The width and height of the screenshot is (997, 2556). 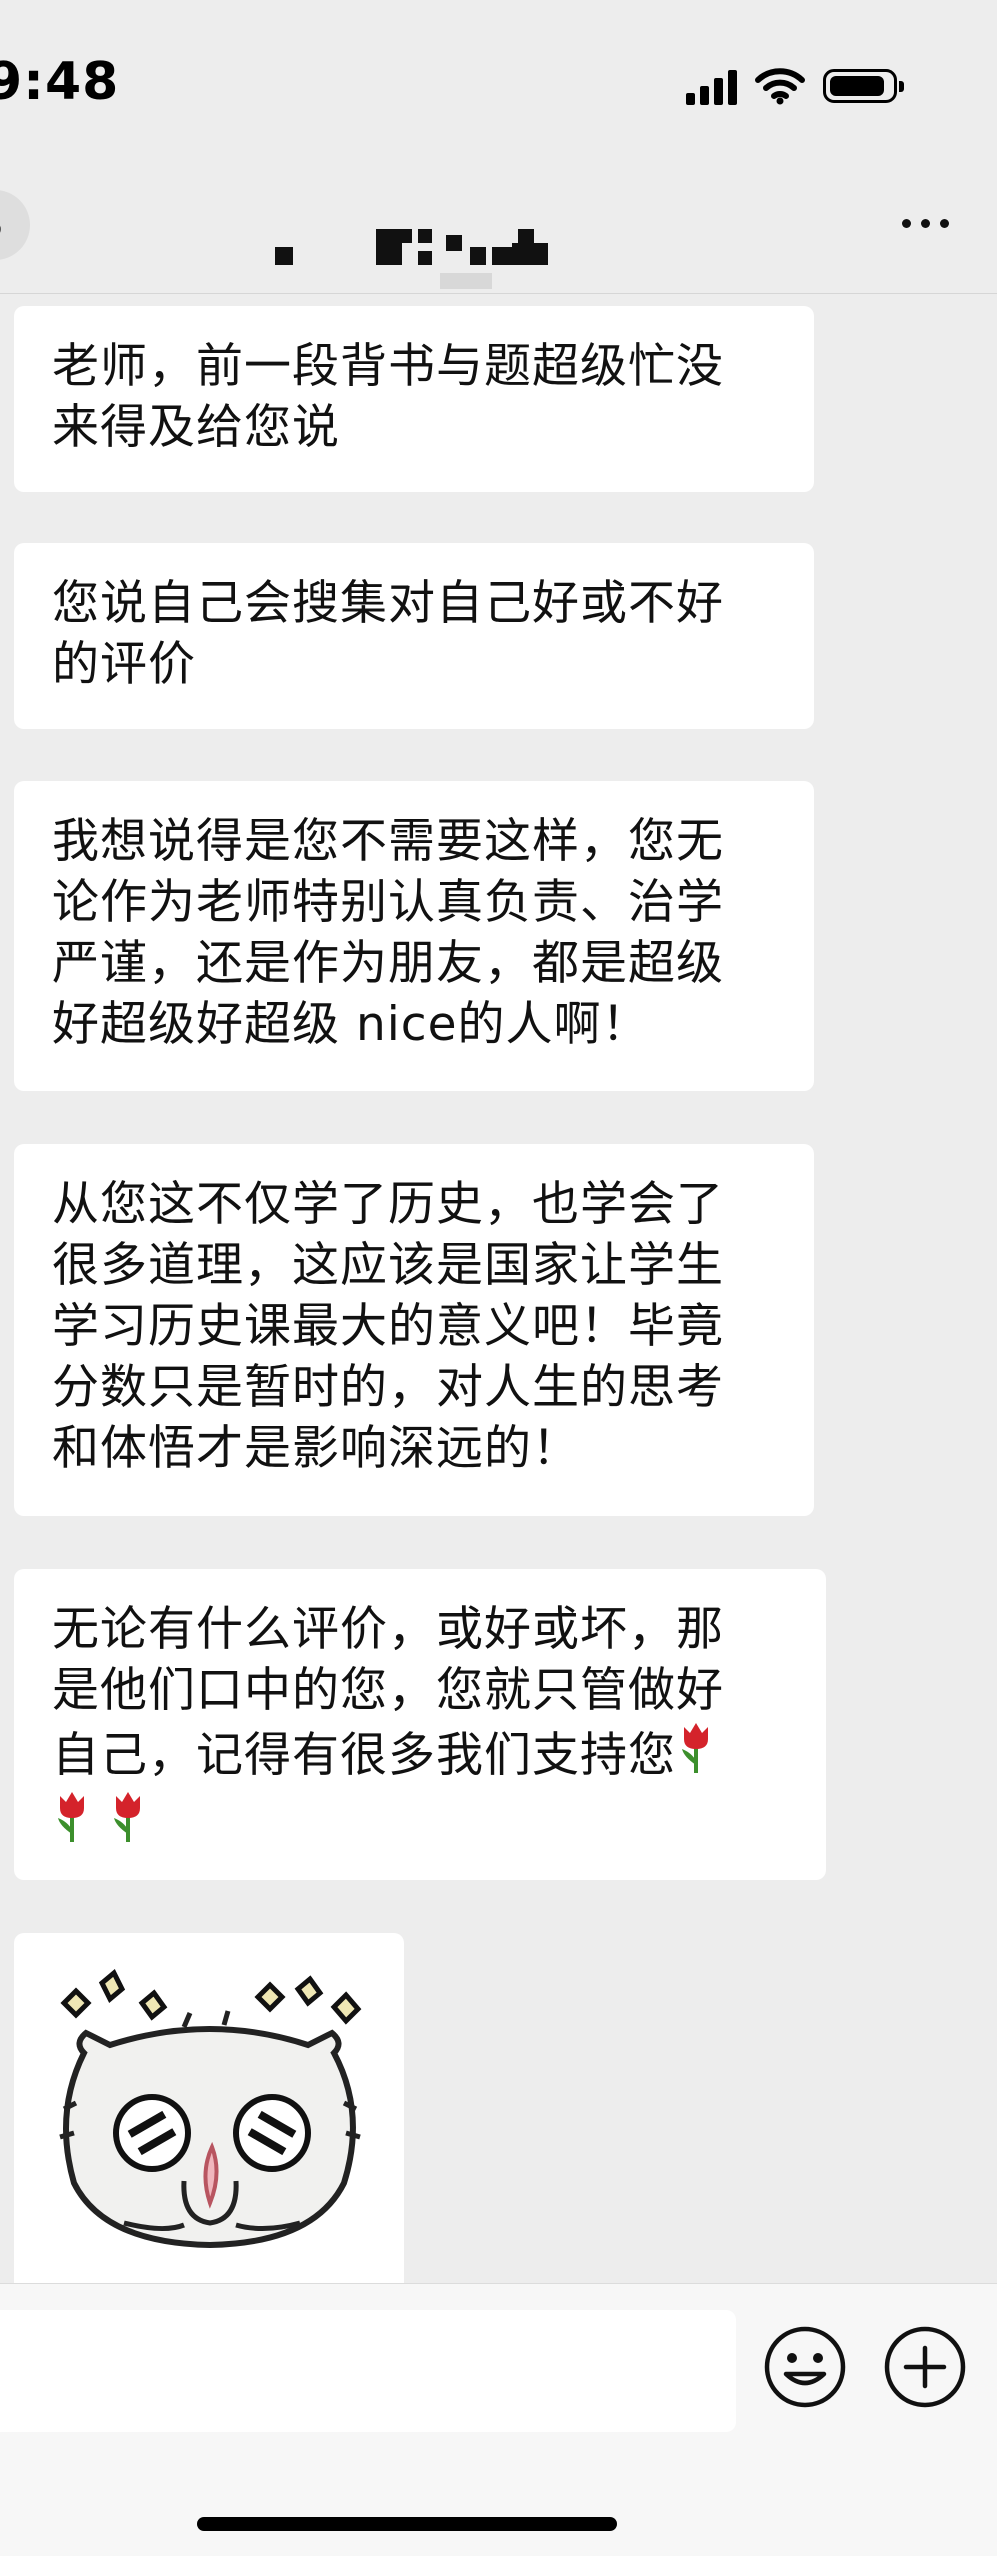 I want to click on chat-header: 5, so click(x=498, y=225).